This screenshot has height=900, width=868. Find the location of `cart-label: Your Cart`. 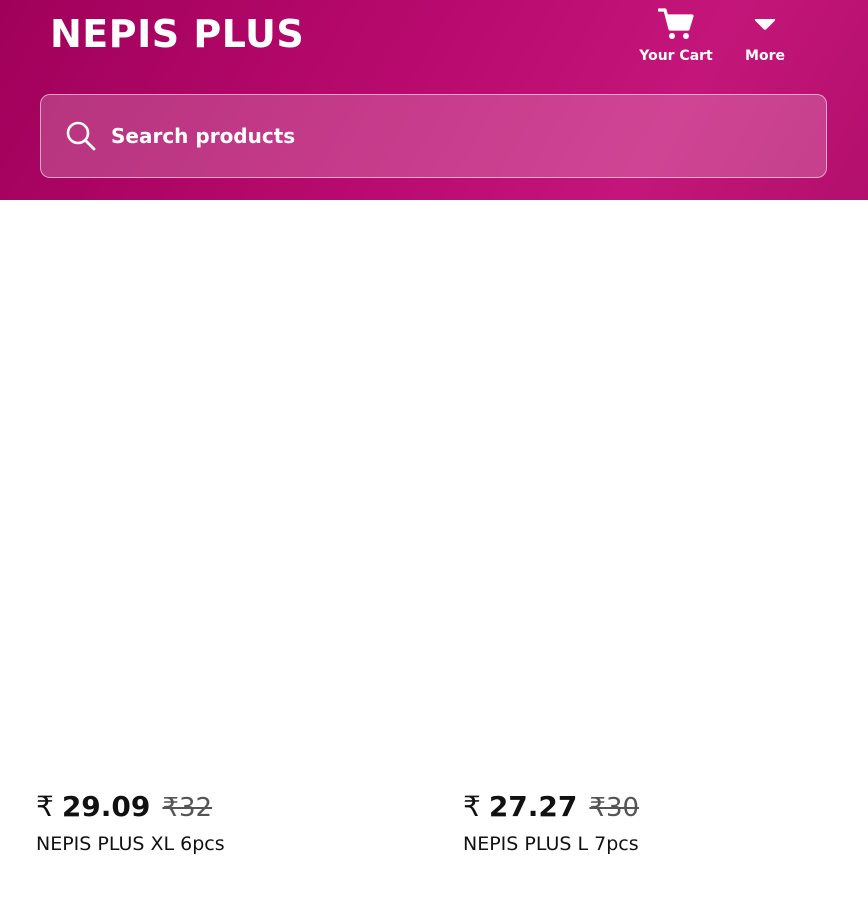

cart-label: Your Cart is located at coordinates (676, 56).